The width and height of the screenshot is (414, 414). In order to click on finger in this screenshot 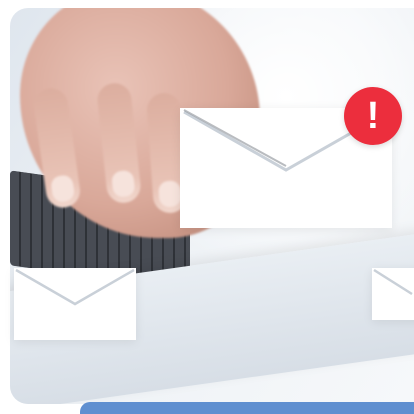, I will do `click(119, 143)`.